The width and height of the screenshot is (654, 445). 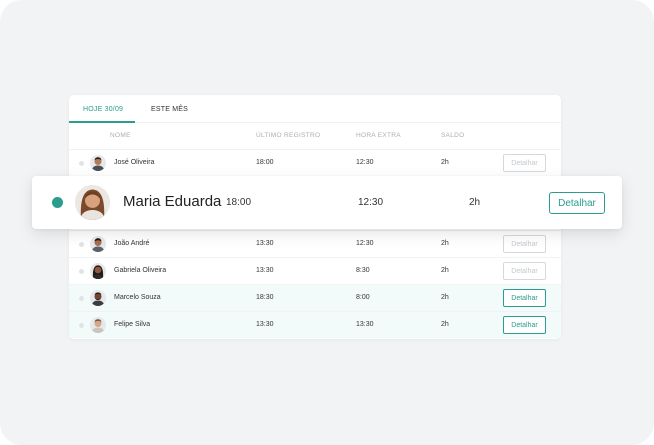 I want to click on table-row: Felipe Silva 13:30 13:30 2h Detalhar, so click(x=315, y=324).